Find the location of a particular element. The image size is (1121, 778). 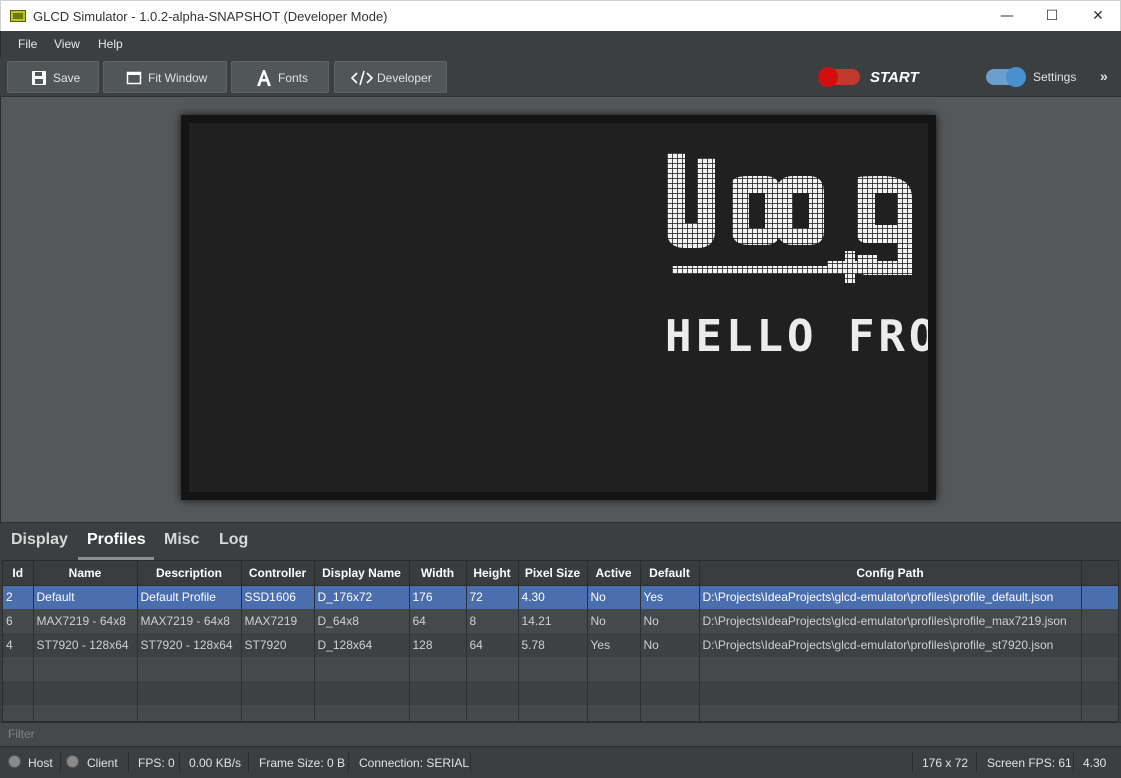

client-status-icon is located at coordinates (72, 761).